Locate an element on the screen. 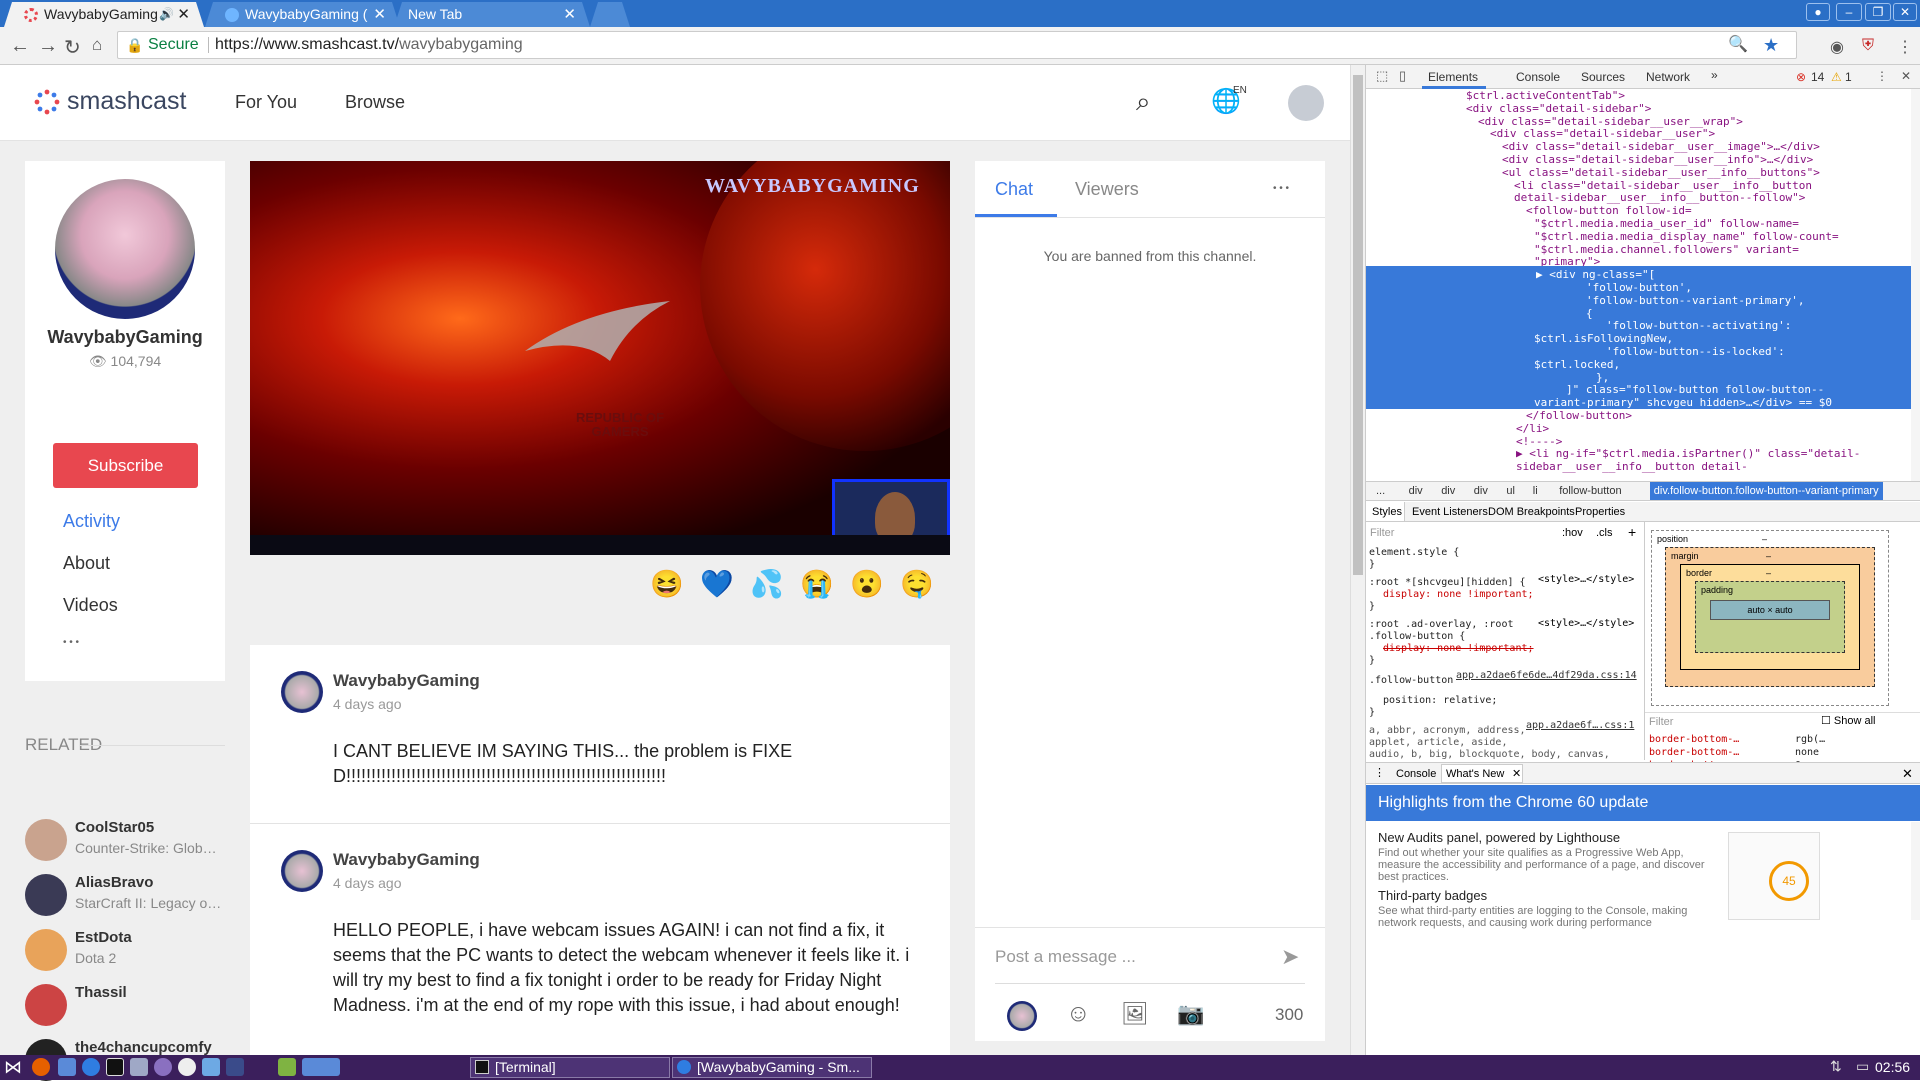 This screenshot has height=1087, width=1920. dom-node-line: <follow-button follow-id= is located at coordinates (1609, 210).